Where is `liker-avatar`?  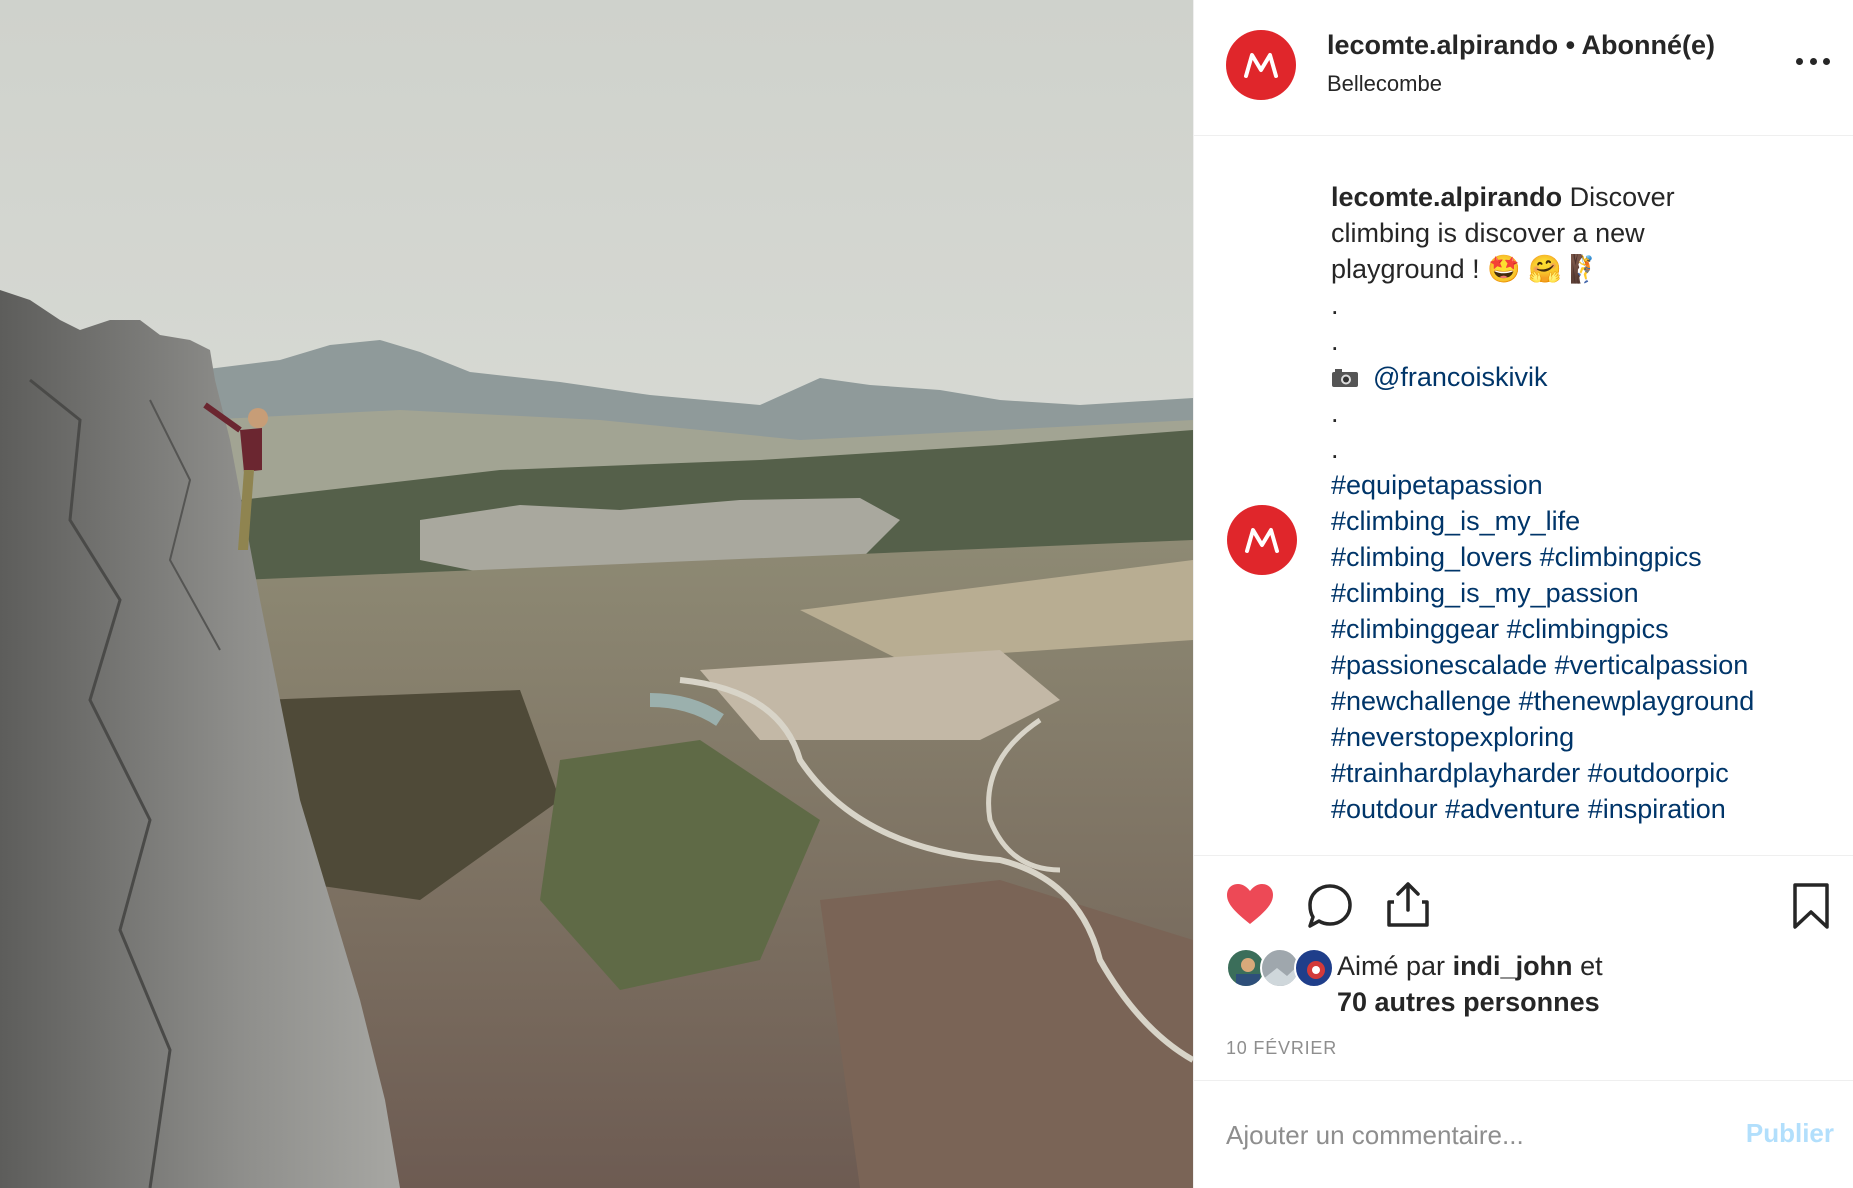
liker-avatar is located at coordinates (1314, 968).